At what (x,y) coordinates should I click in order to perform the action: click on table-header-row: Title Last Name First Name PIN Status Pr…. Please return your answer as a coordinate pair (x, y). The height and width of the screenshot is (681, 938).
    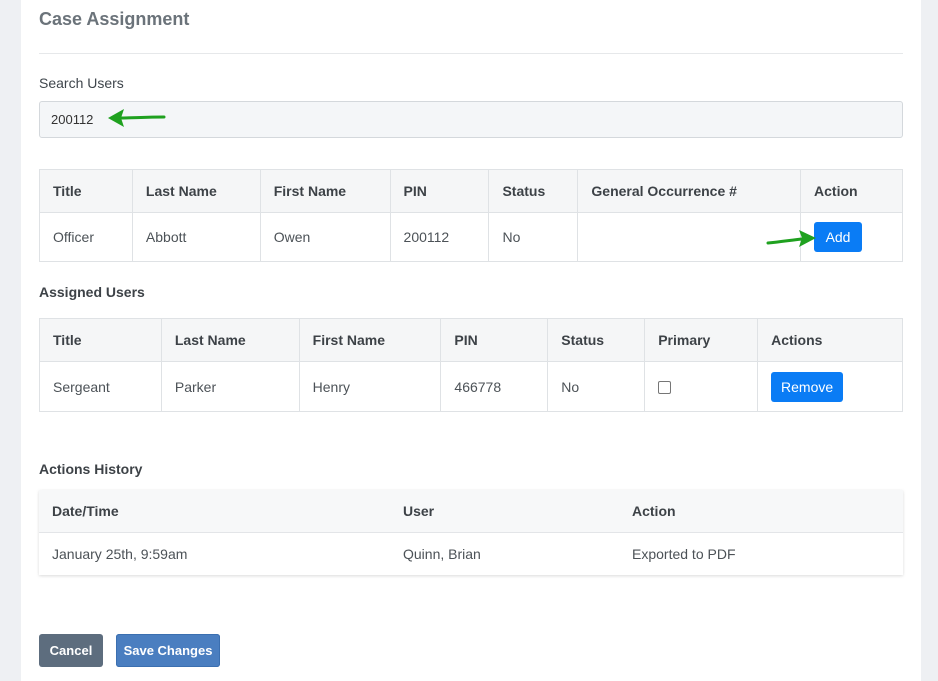
    Looking at the image, I should click on (471, 340).